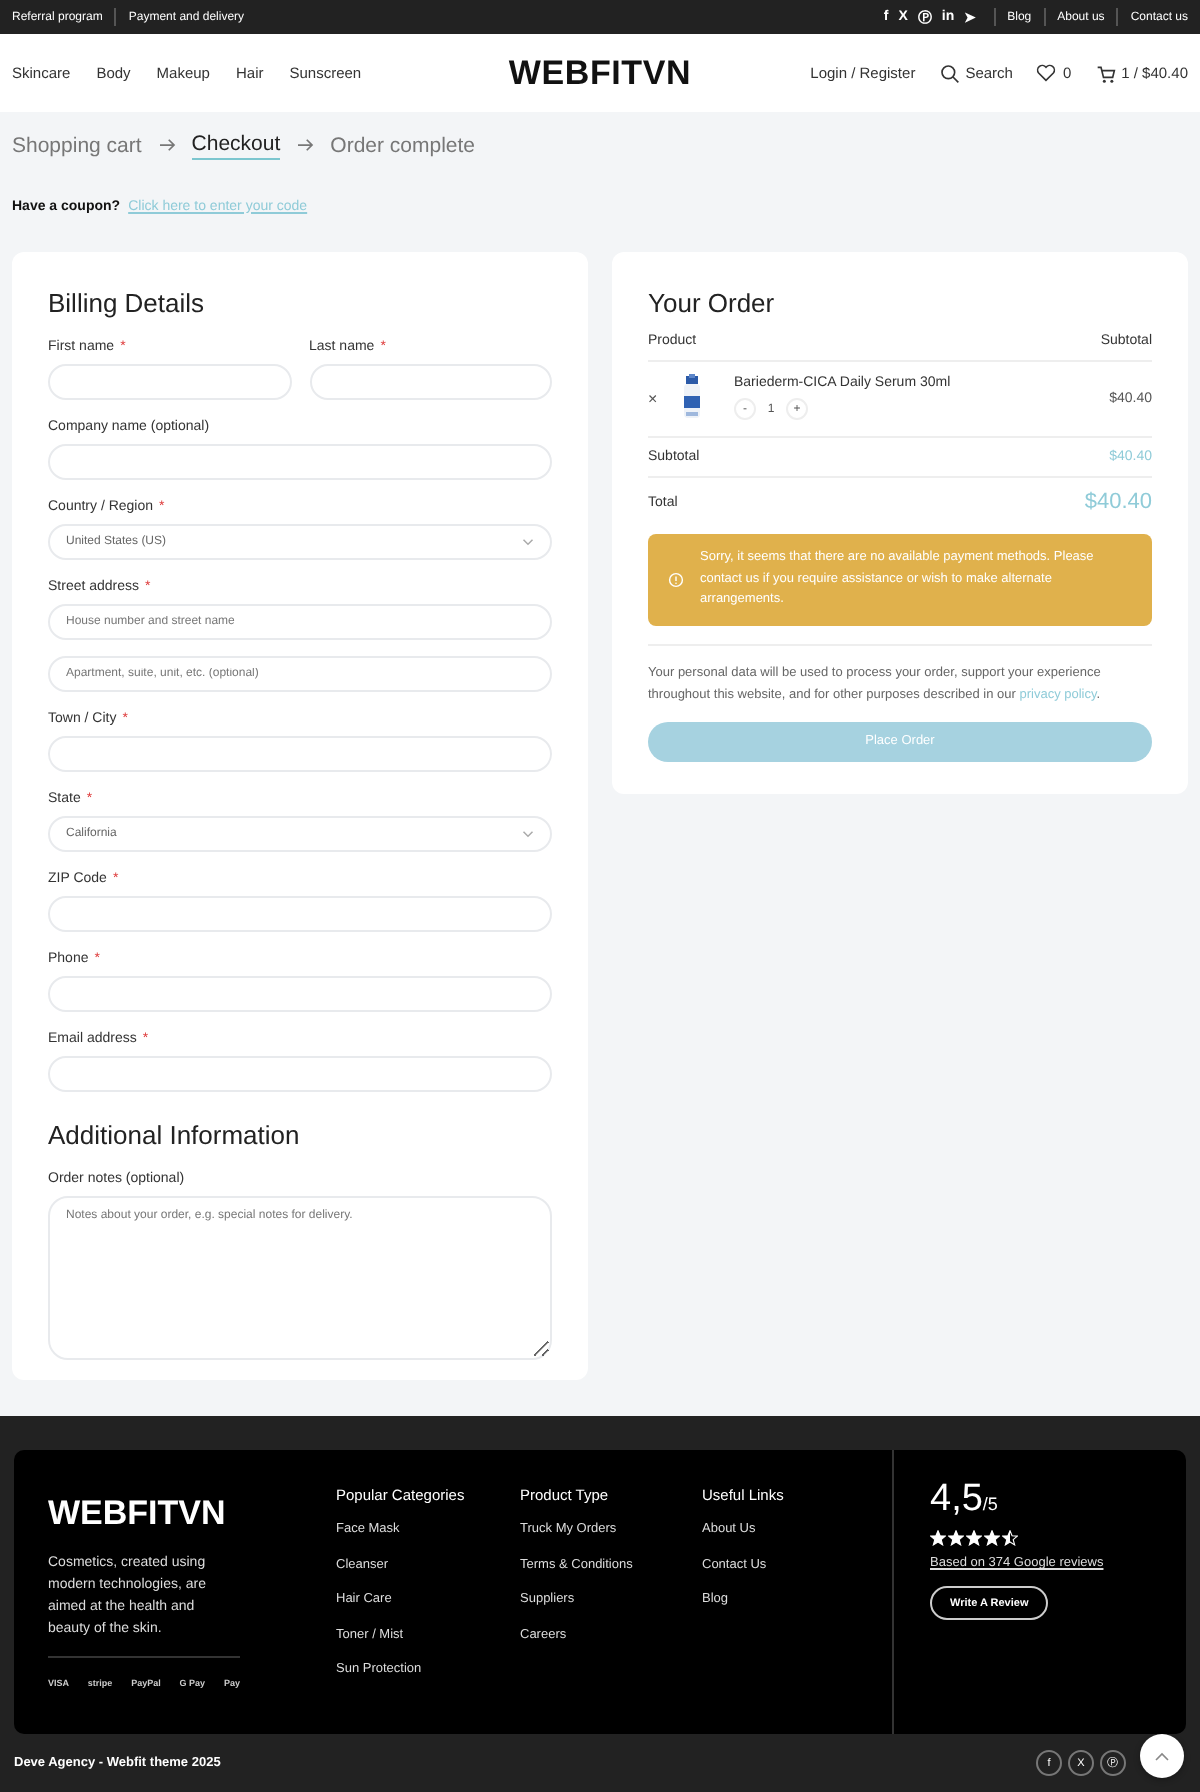 The image size is (1200, 1792). What do you see at coordinates (990, 1504) in the screenshot?
I see `rating-scale: /5` at bounding box center [990, 1504].